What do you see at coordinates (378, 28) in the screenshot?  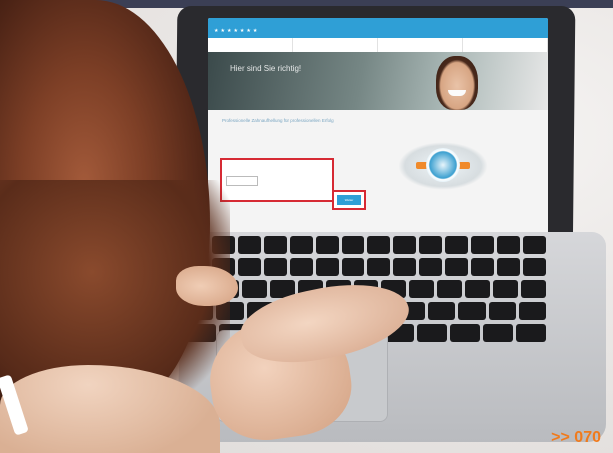 I see `website-header: ★★★★★★★` at bounding box center [378, 28].